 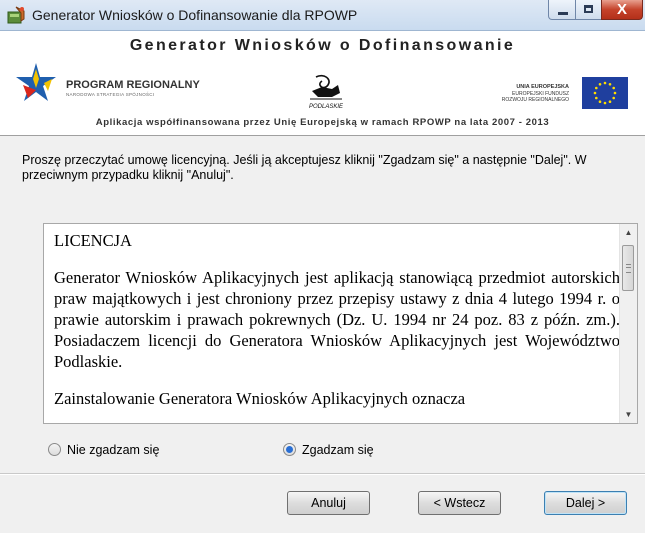 I want to click on eu-flag-icon, so click(x=605, y=93).